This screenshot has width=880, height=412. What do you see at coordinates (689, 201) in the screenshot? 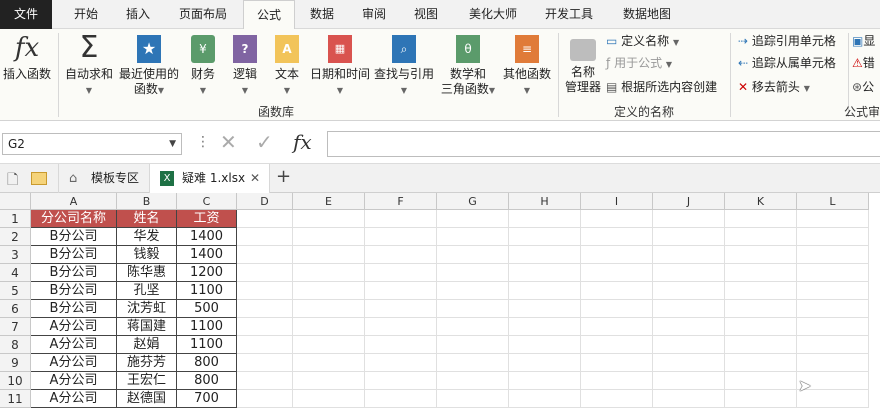
I see `column-header-J: J` at bounding box center [689, 201].